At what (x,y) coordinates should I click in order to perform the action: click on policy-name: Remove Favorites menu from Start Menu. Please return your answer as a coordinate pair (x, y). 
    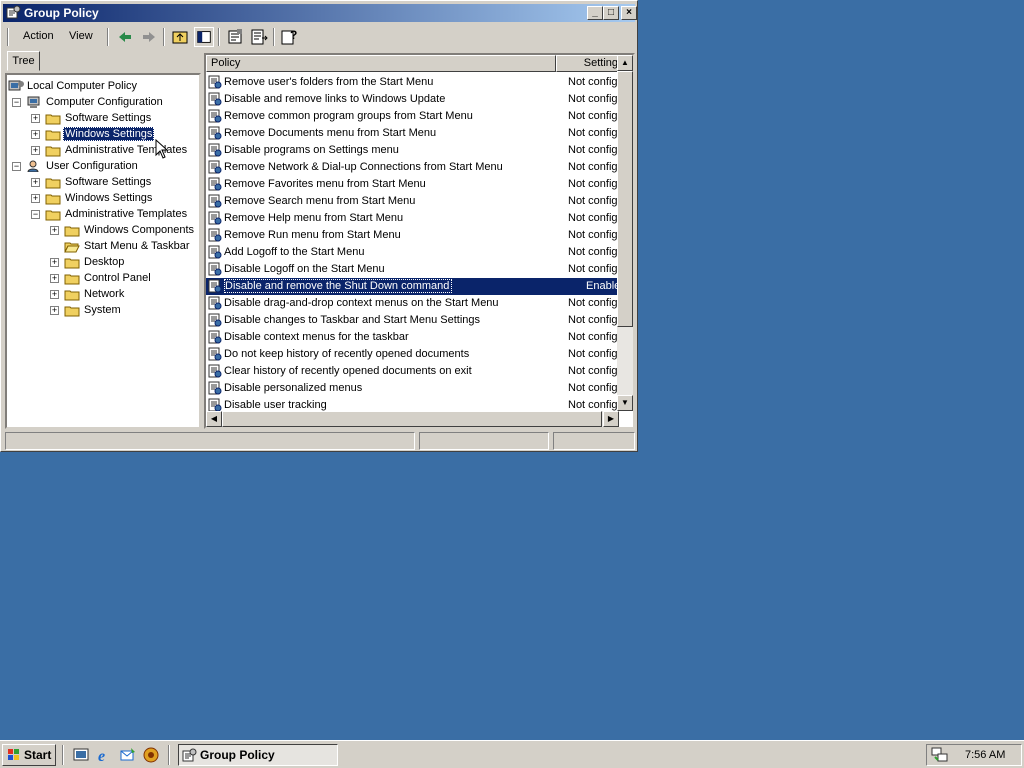
    Looking at the image, I should click on (325, 184).